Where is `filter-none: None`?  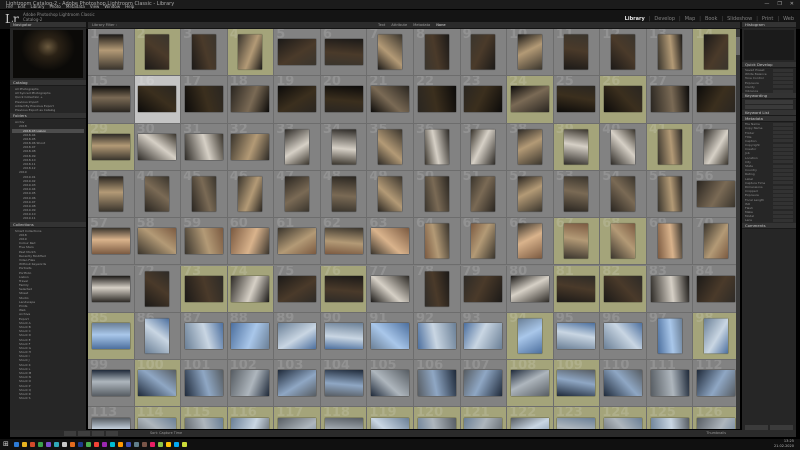 filter-none: None is located at coordinates (440, 25).